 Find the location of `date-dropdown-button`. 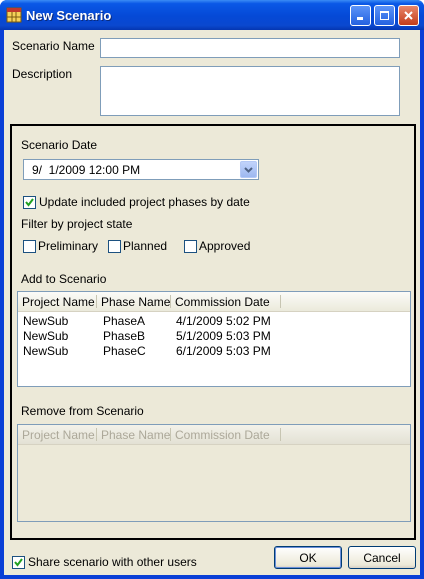

date-dropdown-button is located at coordinates (248, 169).